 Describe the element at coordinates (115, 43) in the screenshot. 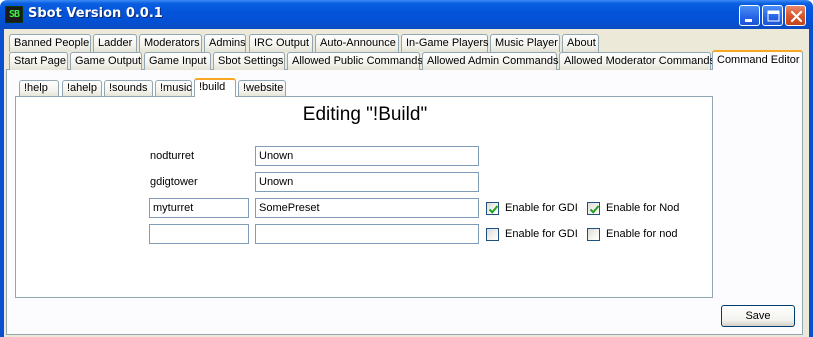

I see `tab-ladder: Ladder` at that location.